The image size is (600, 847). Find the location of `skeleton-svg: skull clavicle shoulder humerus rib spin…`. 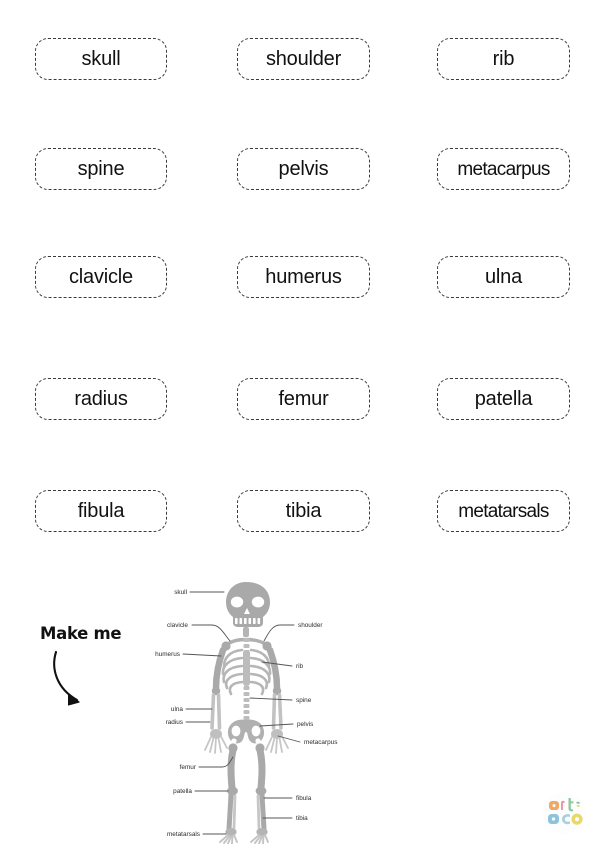

skeleton-svg: skull clavicle shoulder humerus rib spin… is located at coordinates (246, 713).